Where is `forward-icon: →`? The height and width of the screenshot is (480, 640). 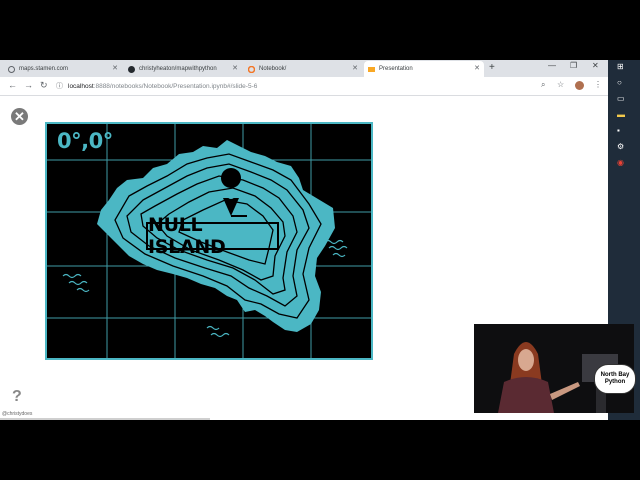 forward-icon: → is located at coordinates (28, 85).